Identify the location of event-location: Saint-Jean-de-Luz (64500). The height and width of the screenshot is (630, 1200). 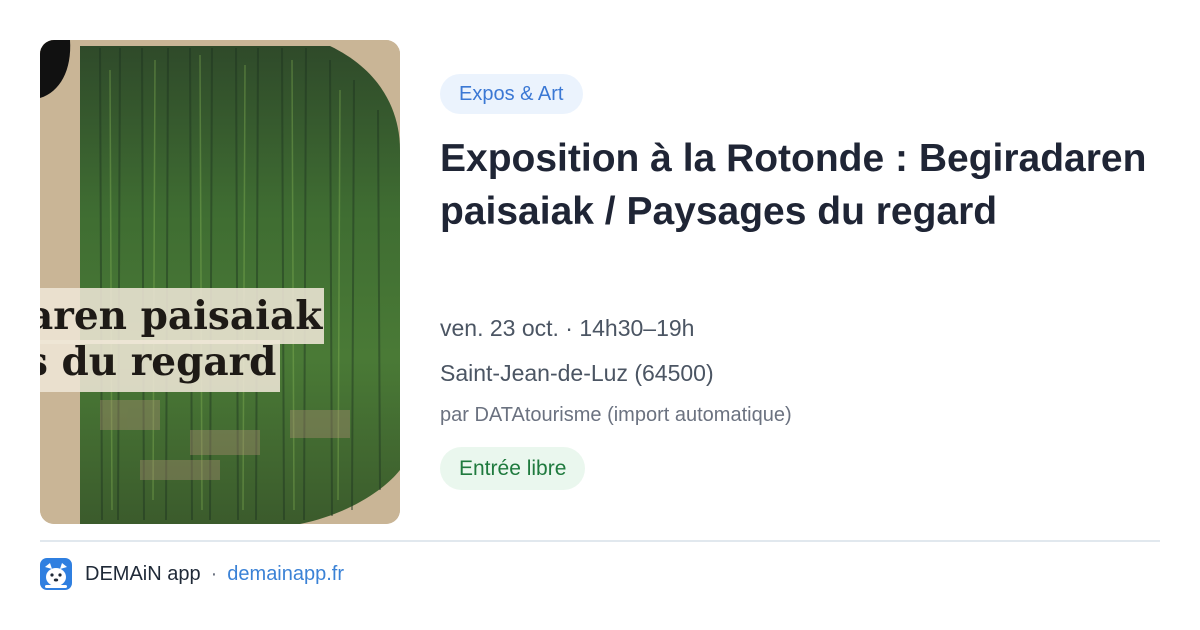
(577, 373).